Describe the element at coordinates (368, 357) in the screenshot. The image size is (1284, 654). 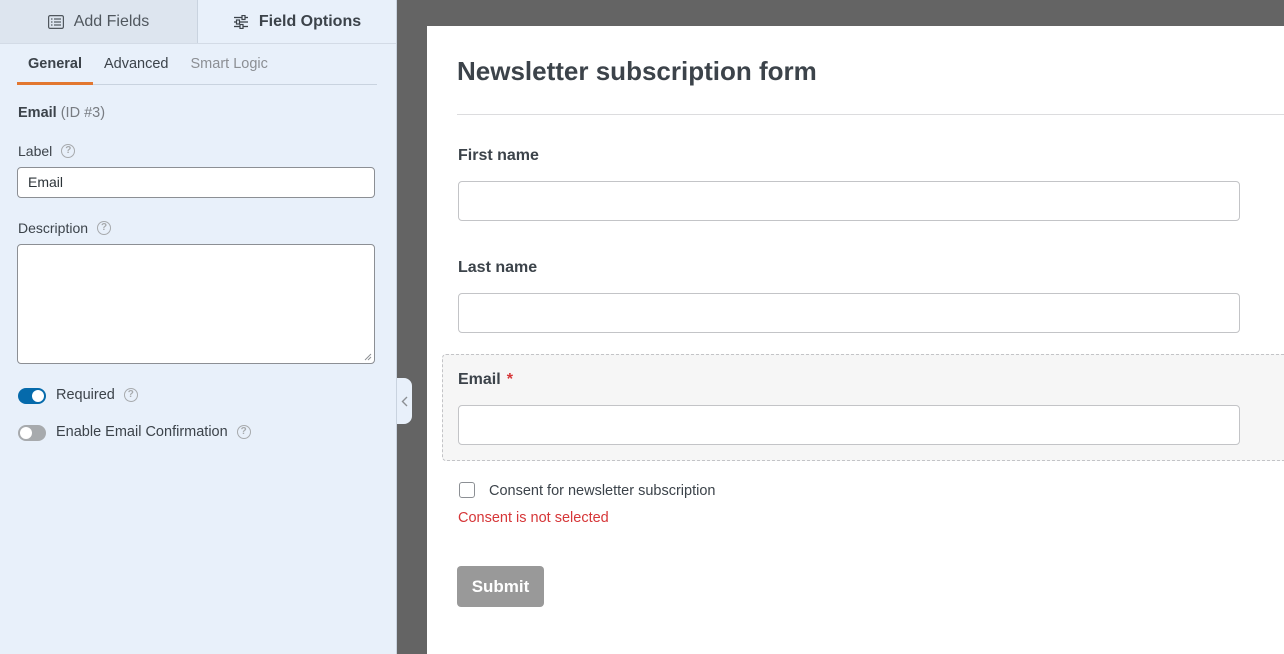
I see `resize-handle-icon` at that location.